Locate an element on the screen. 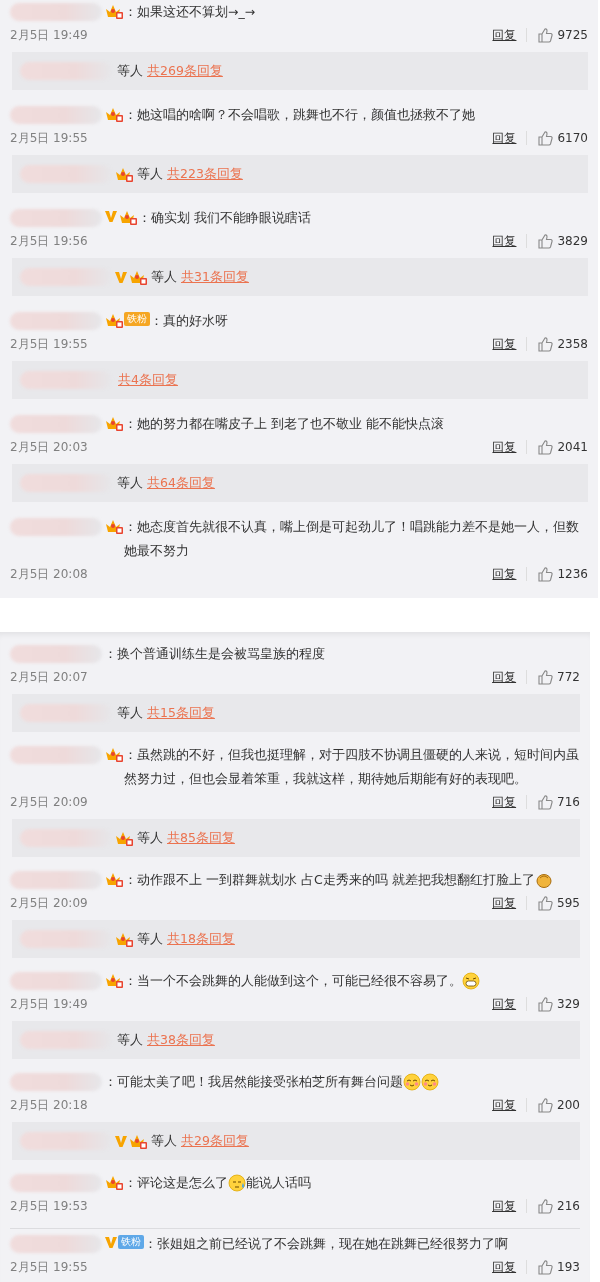 This screenshot has width=600, height=1282. timestamp: 2月5日 20:08 is located at coordinates (49, 574).